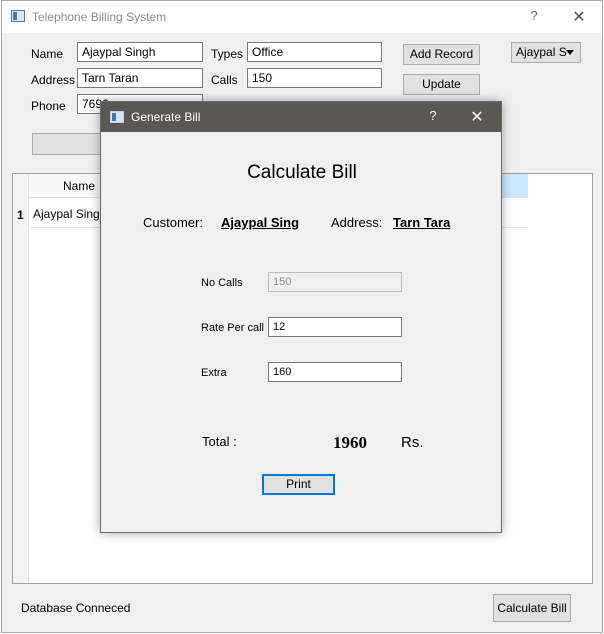  What do you see at coordinates (173, 222) in the screenshot?
I see `customer-label: Customer:` at bounding box center [173, 222].